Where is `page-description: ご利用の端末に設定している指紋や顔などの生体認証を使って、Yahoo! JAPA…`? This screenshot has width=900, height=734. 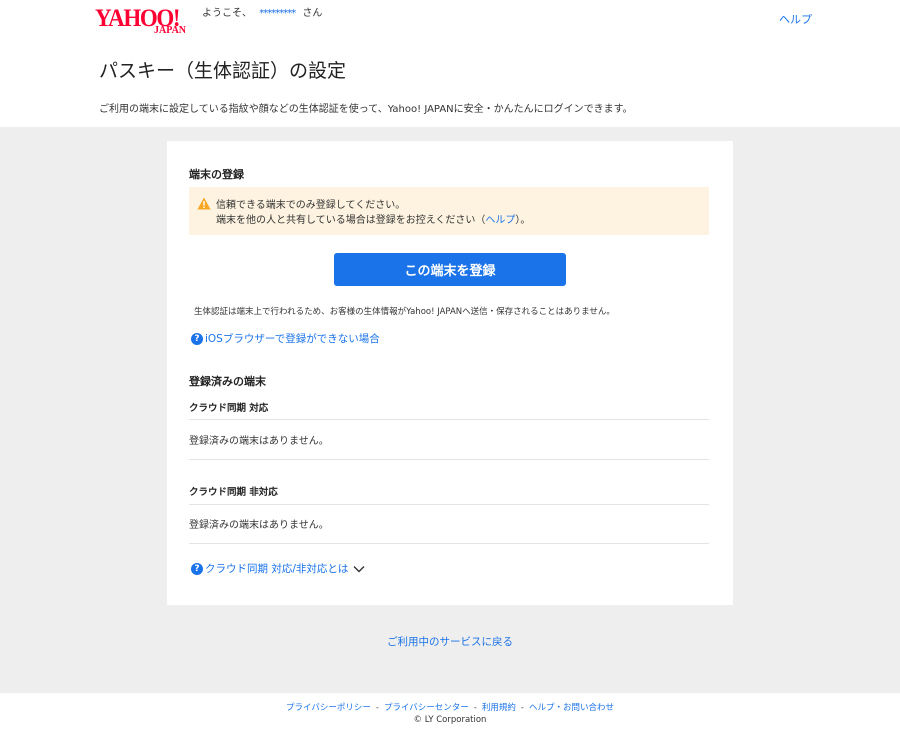 page-description: ご利用の端末に設定している指紋や顔などの生体認証を使って、Yahoo! JAPA… is located at coordinates (366, 109).